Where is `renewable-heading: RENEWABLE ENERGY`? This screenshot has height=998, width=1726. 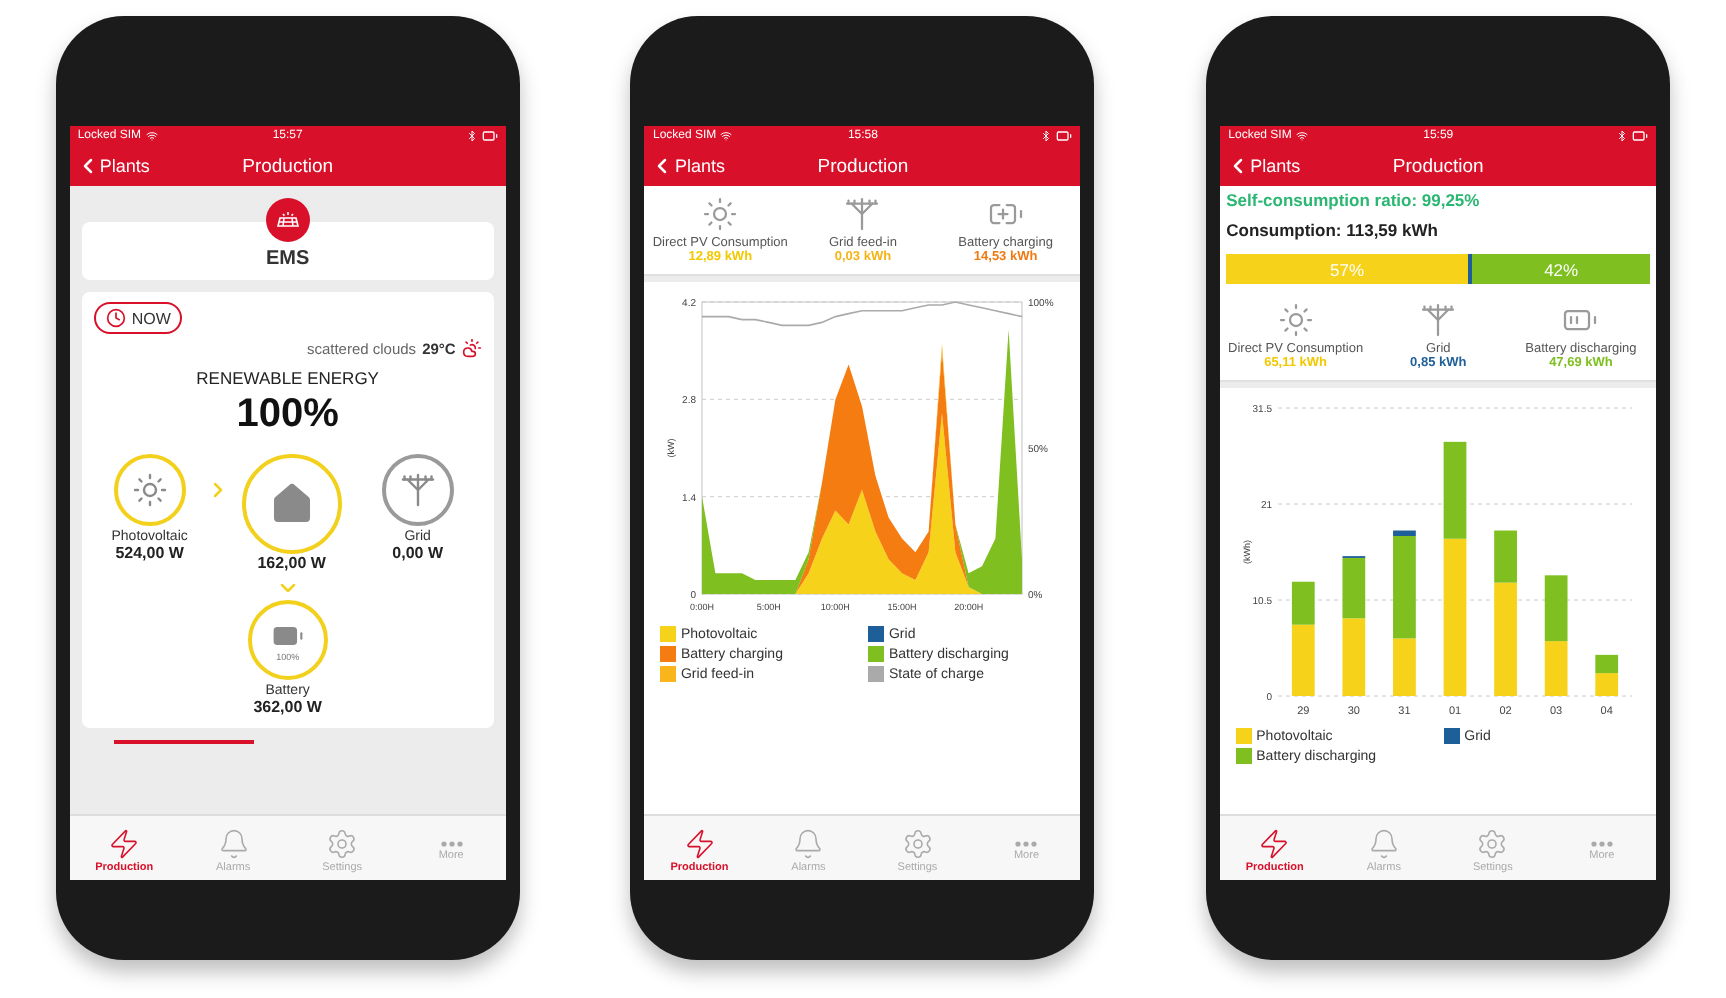
renewable-heading: RENEWABLE ENERGY is located at coordinates (287, 378).